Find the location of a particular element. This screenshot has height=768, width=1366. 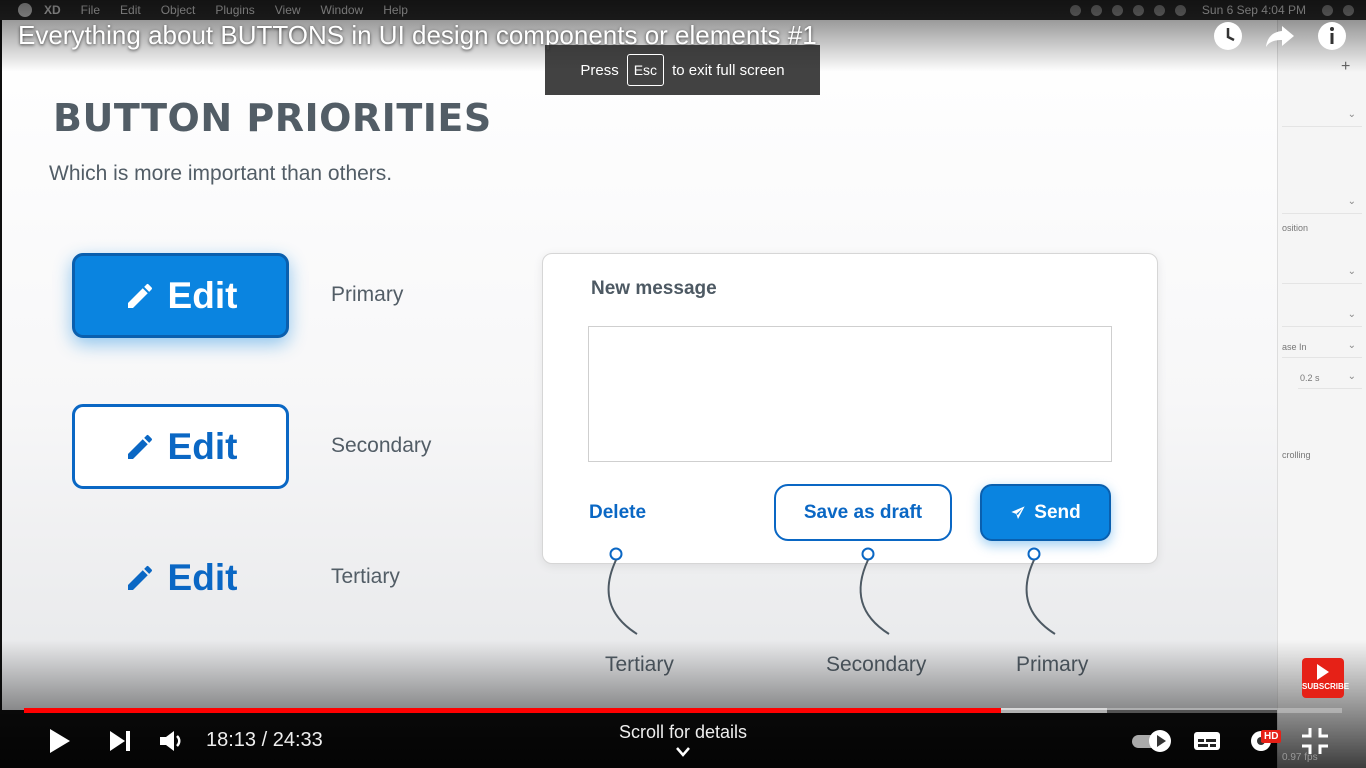

connector-tertiary is located at coordinates (622, 591).